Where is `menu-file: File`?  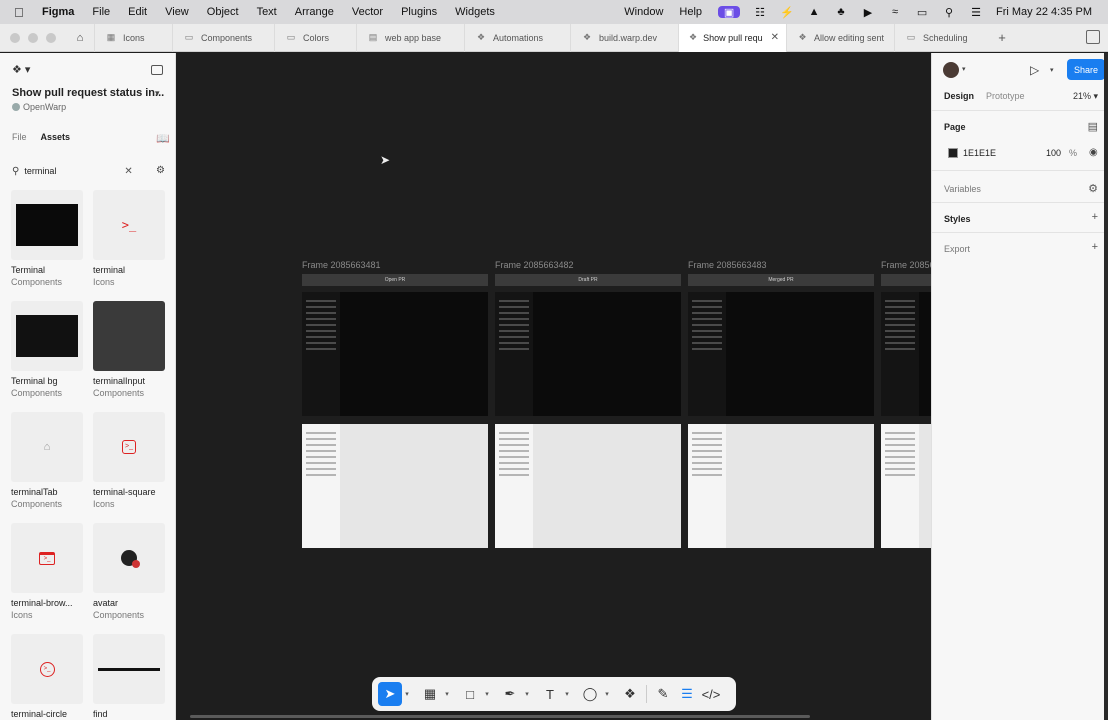 menu-file: File is located at coordinates (101, 12).